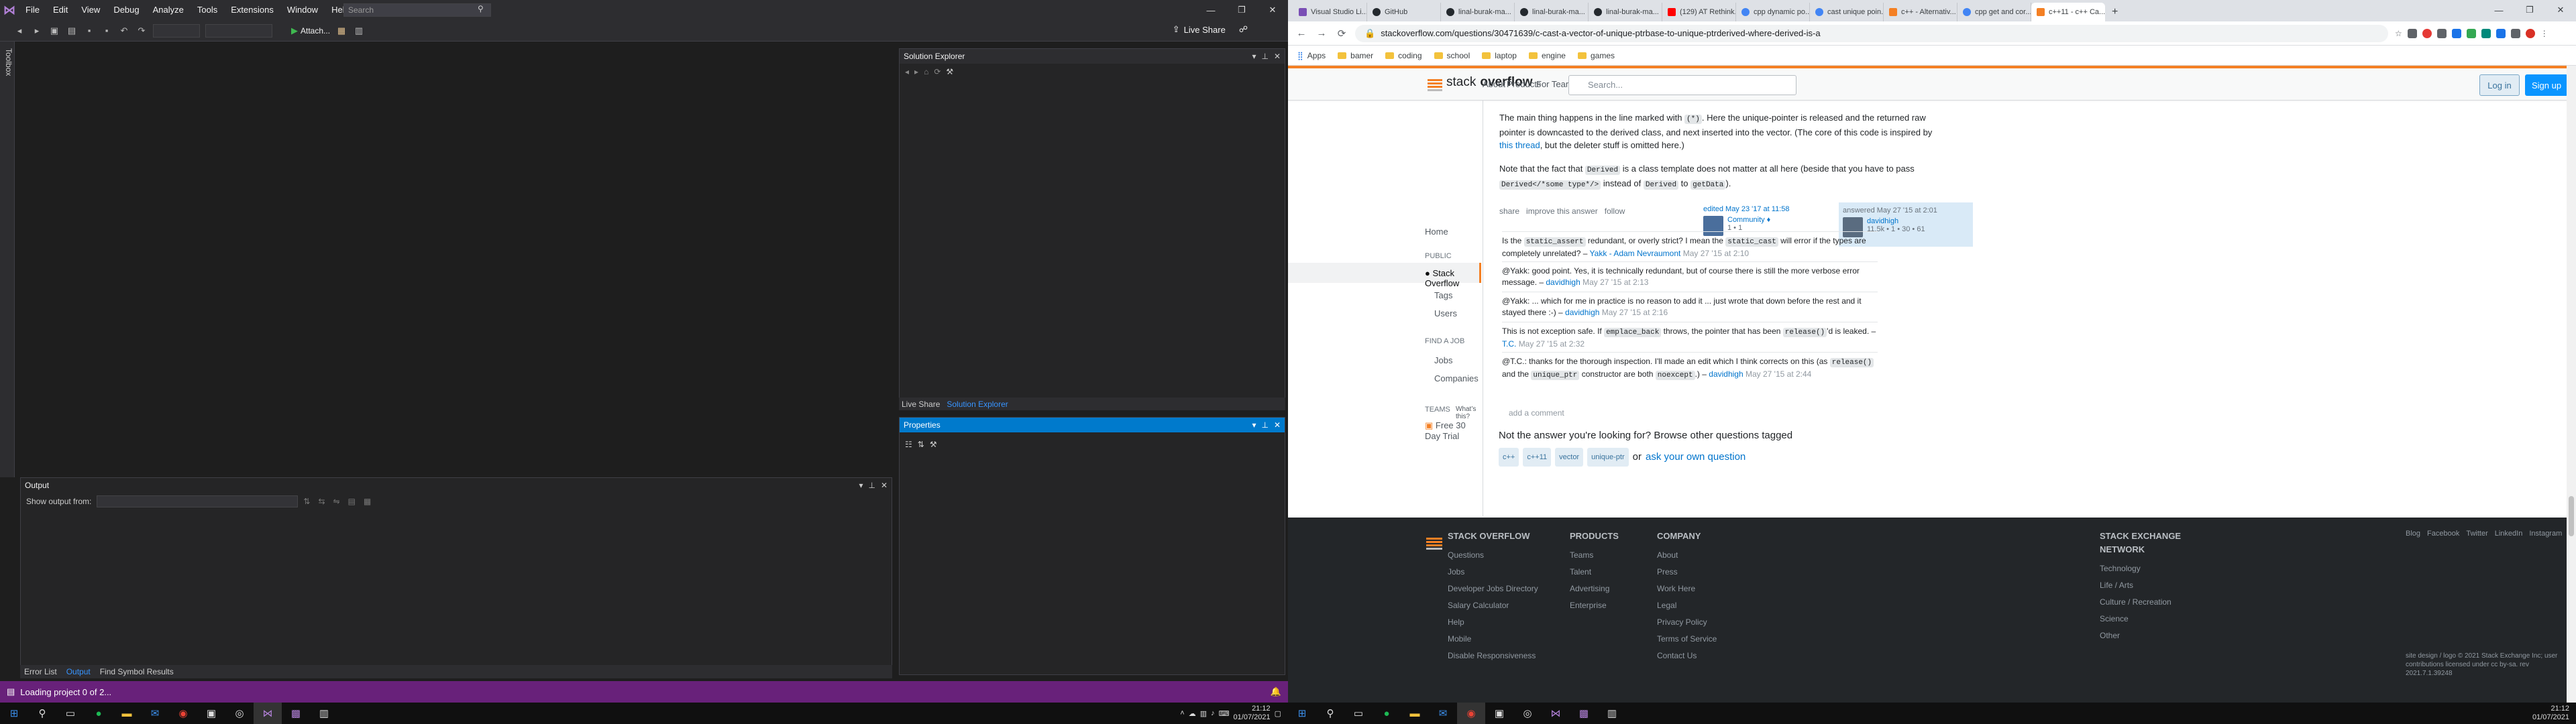  Describe the element at coordinates (54, 31) in the screenshot. I see `new-project-icon: ▣` at that location.